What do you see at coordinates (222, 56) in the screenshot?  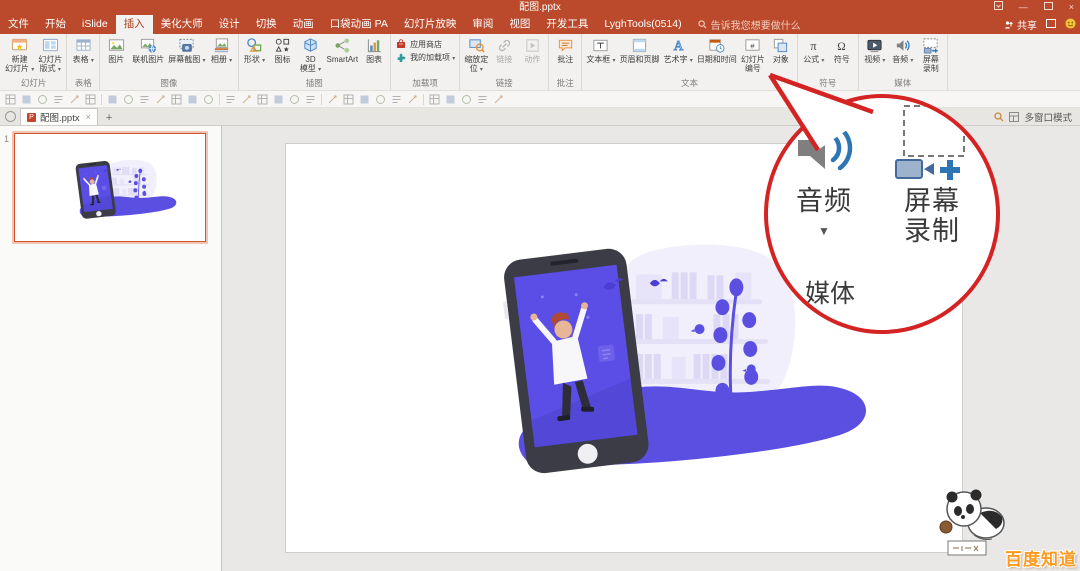 I see `ribbon-button-album: 相册 ▾` at bounding box center [222, 56].